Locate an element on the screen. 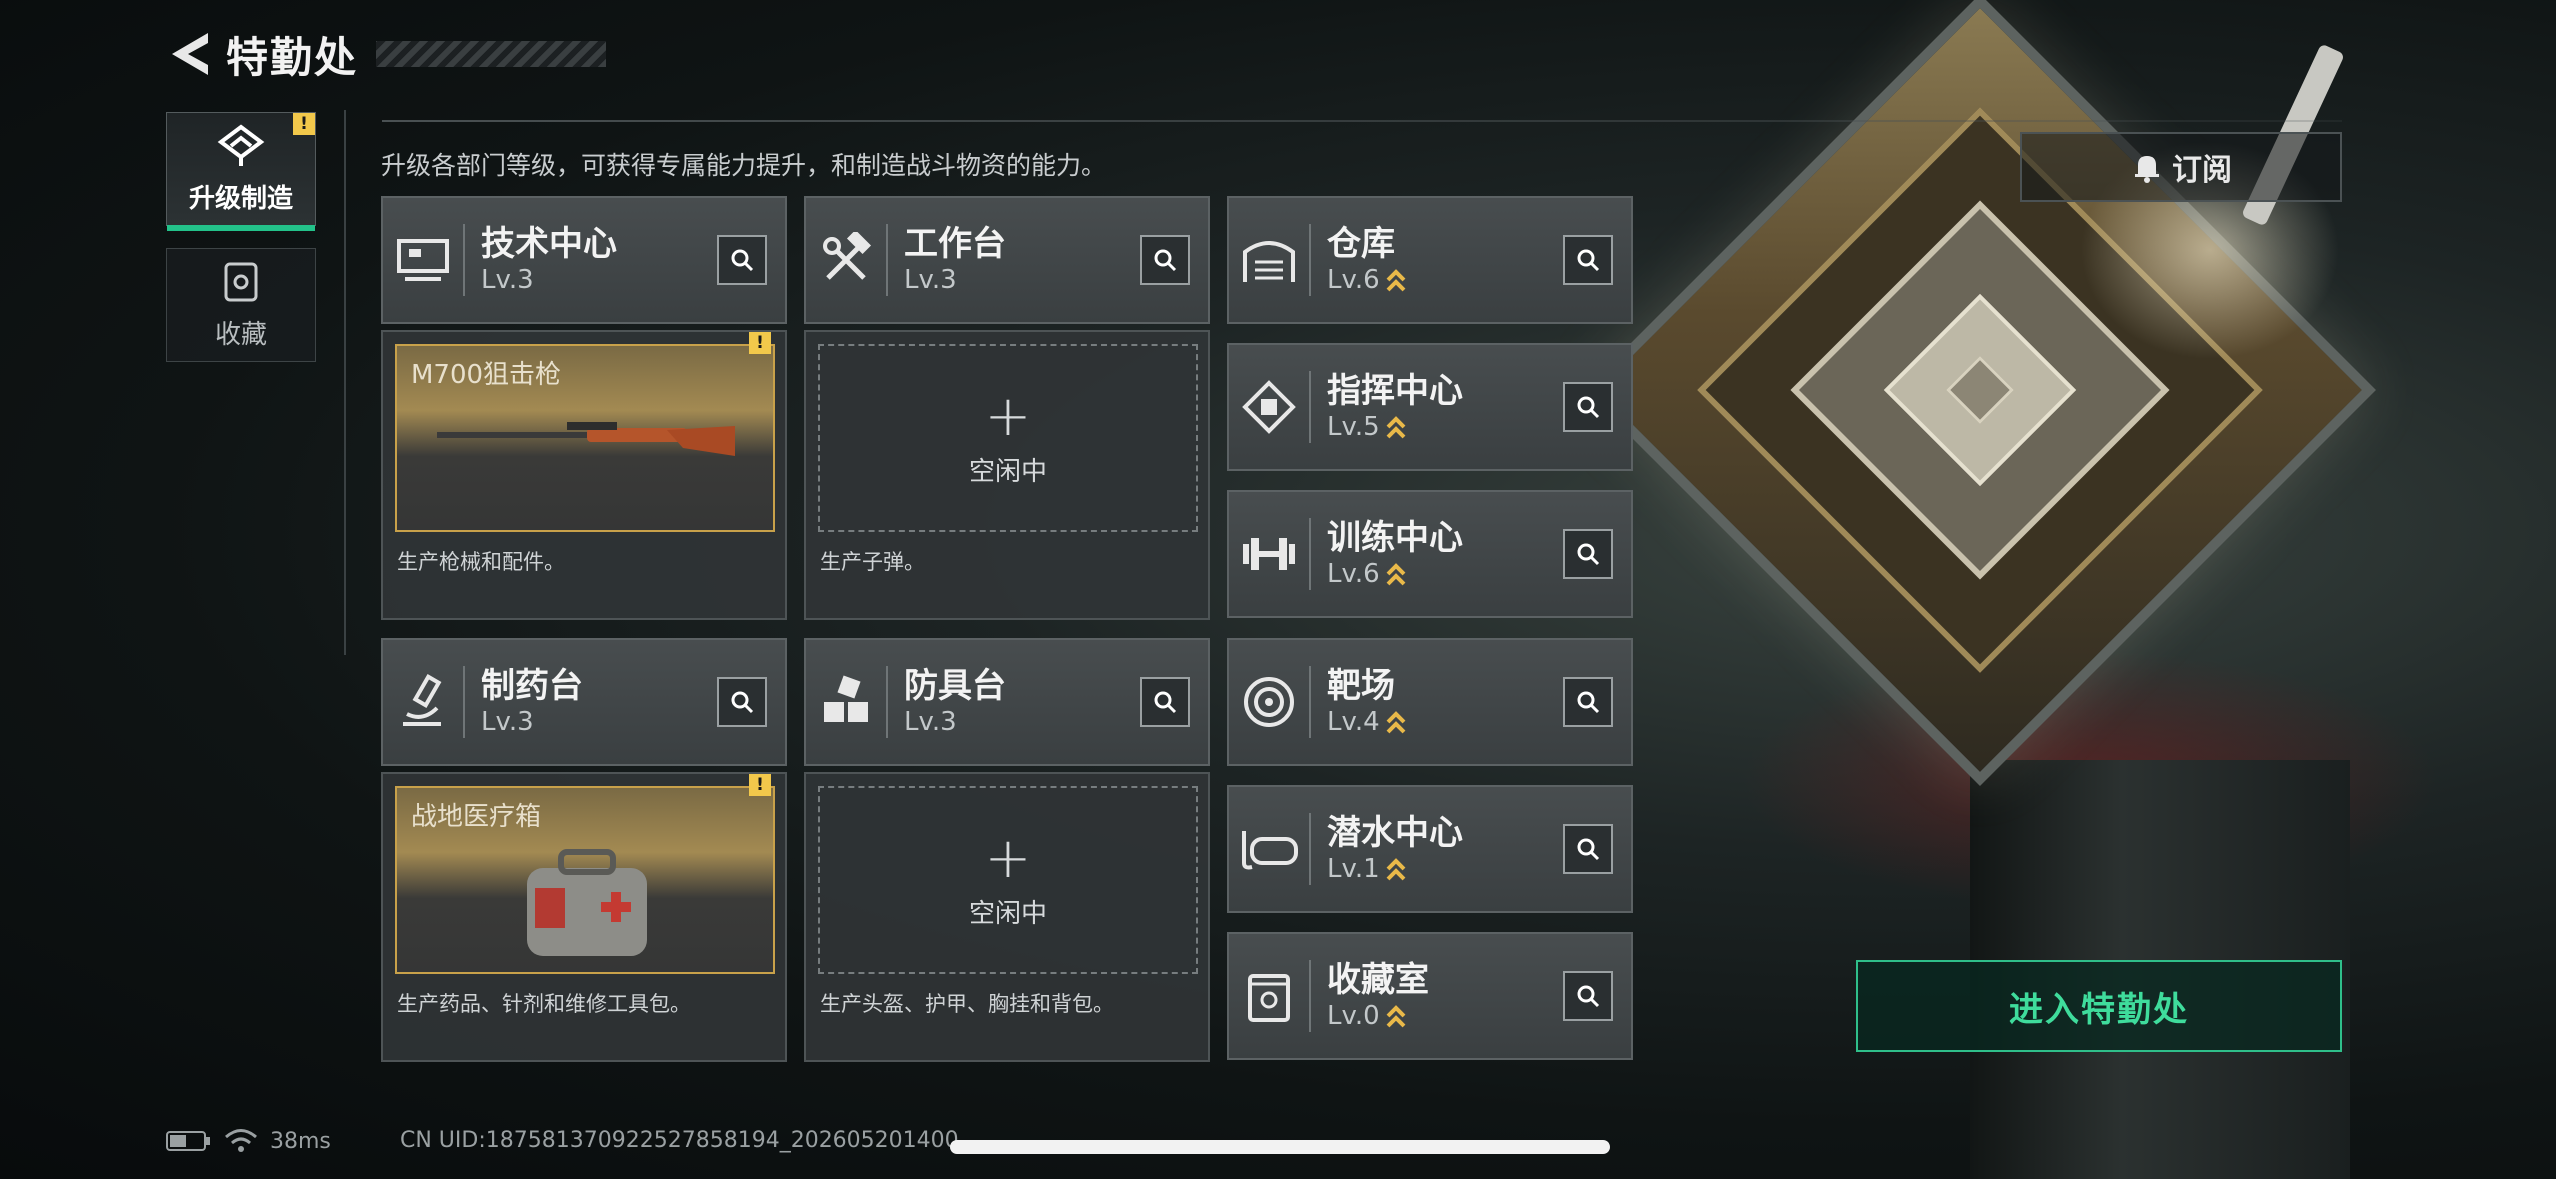 Image resolution: width=2556 pixels, height=1179 pixels. microscope-icon is located at coordinates (423, 702).